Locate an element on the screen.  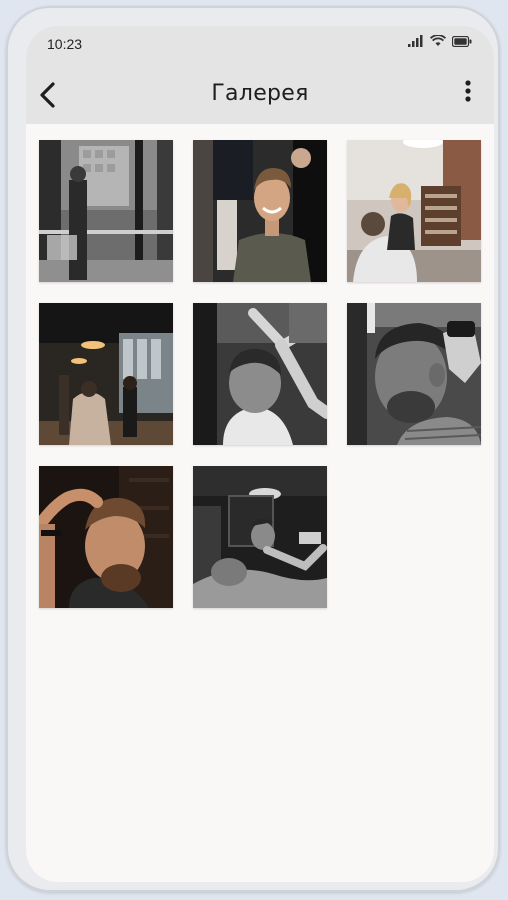
gallery-photo-shave-bw is located at coordinates (260, 537).